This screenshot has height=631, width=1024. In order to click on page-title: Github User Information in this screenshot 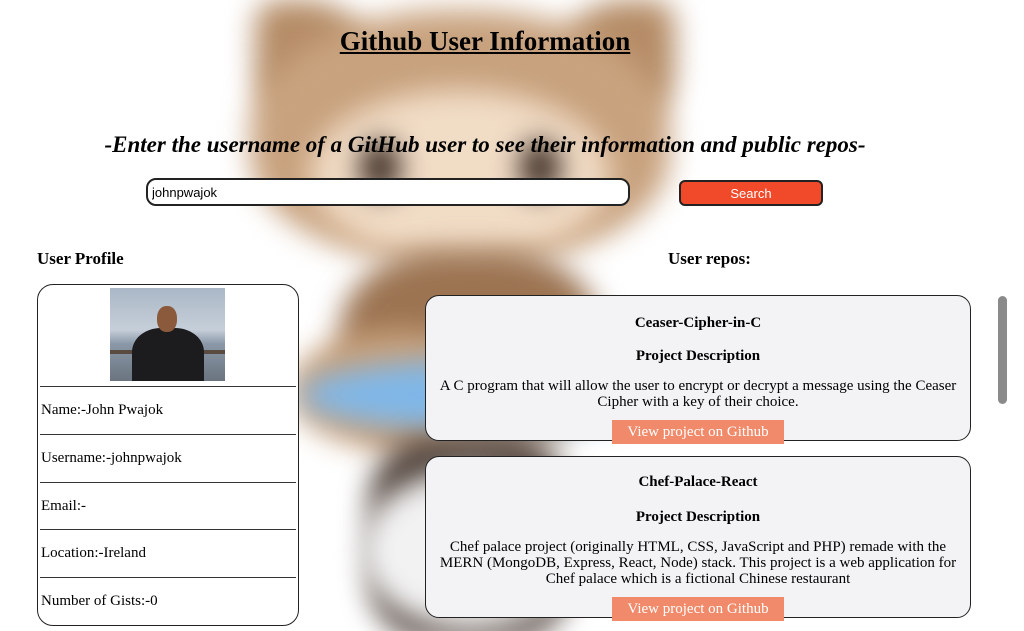, I will do `click(485, 41)`.